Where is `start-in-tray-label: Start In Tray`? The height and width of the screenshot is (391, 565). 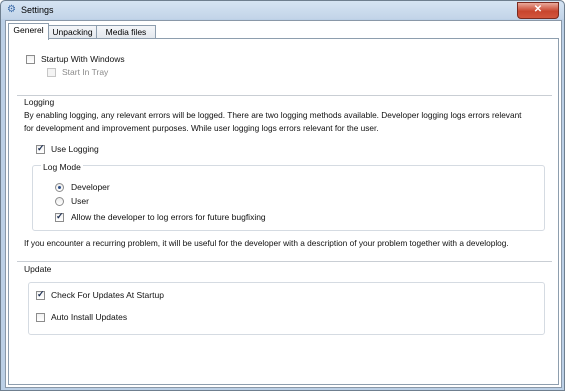
start-in-tray-label: Start In Tray is located at coordinates (85, 72).